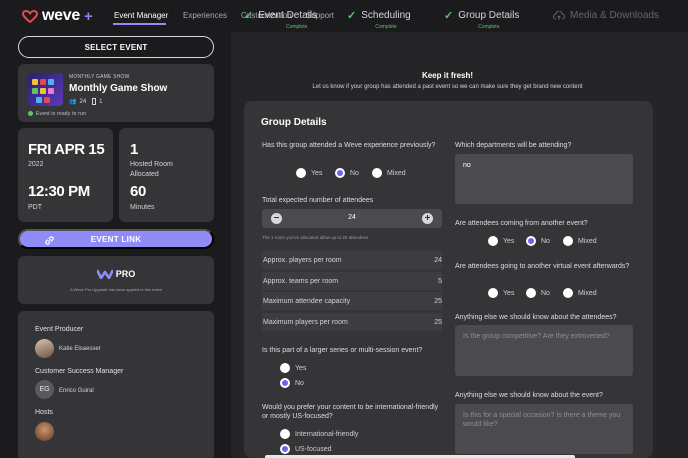 This screenshot has height=458, width=688. Describe the element at coordinates (104, 274) in the screenshot. I see `weve-w-icon` at that location.